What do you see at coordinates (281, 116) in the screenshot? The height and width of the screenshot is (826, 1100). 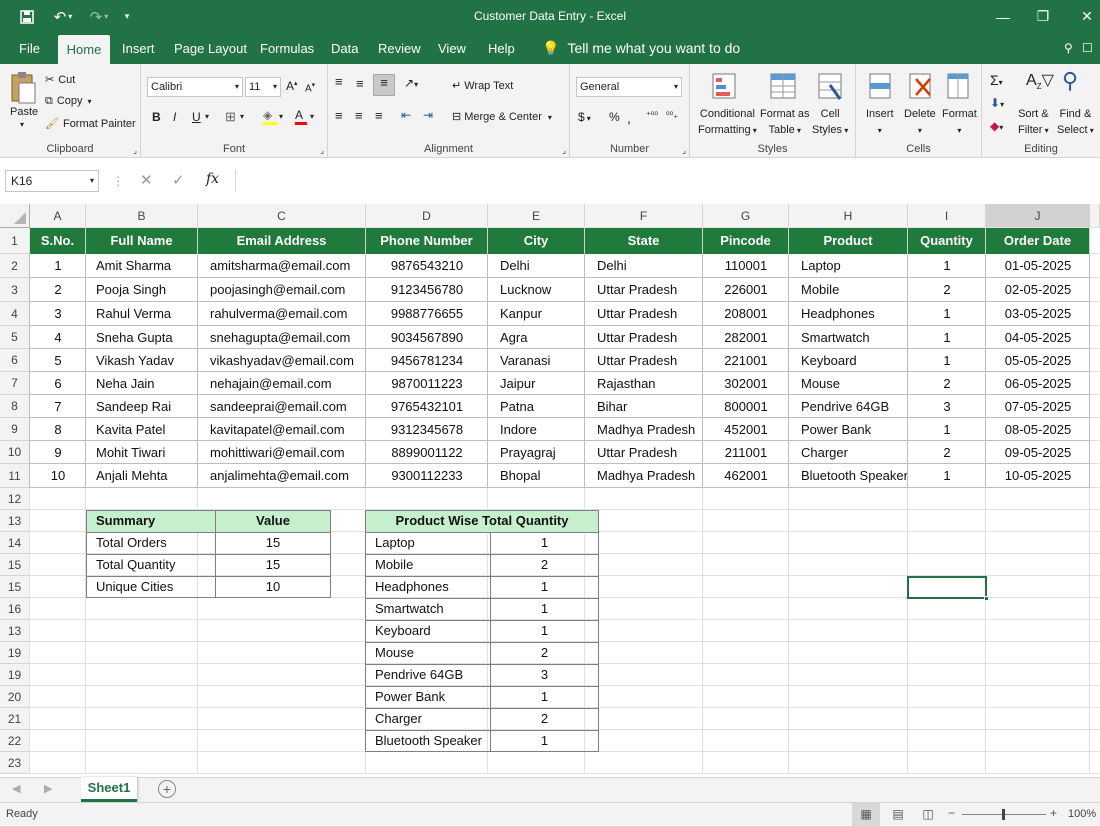 I see `fill-dropdown-icon: ▾` at bounding box center [281, 116].